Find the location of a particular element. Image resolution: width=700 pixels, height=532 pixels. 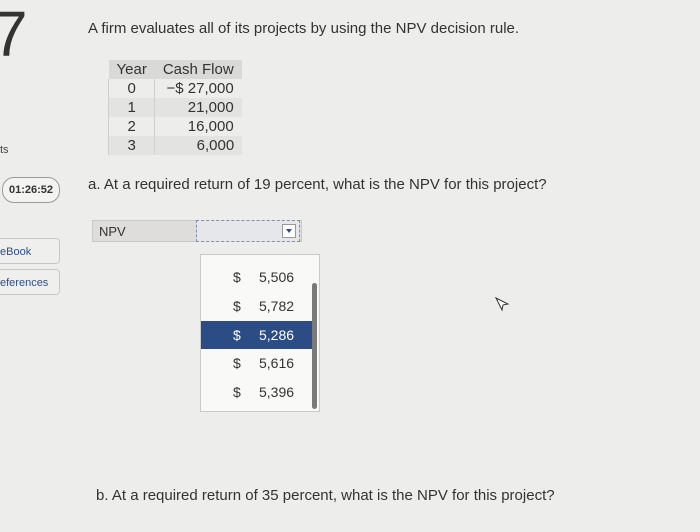

option-value: 5,286 is located at coordinates (277, 335).